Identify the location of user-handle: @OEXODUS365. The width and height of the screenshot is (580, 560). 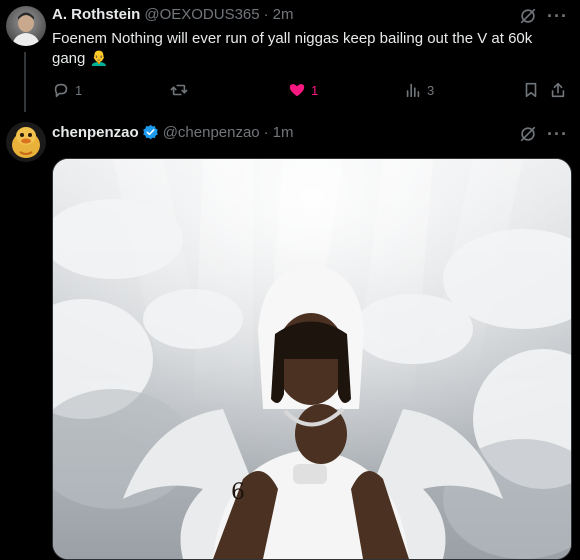
(201, 14).